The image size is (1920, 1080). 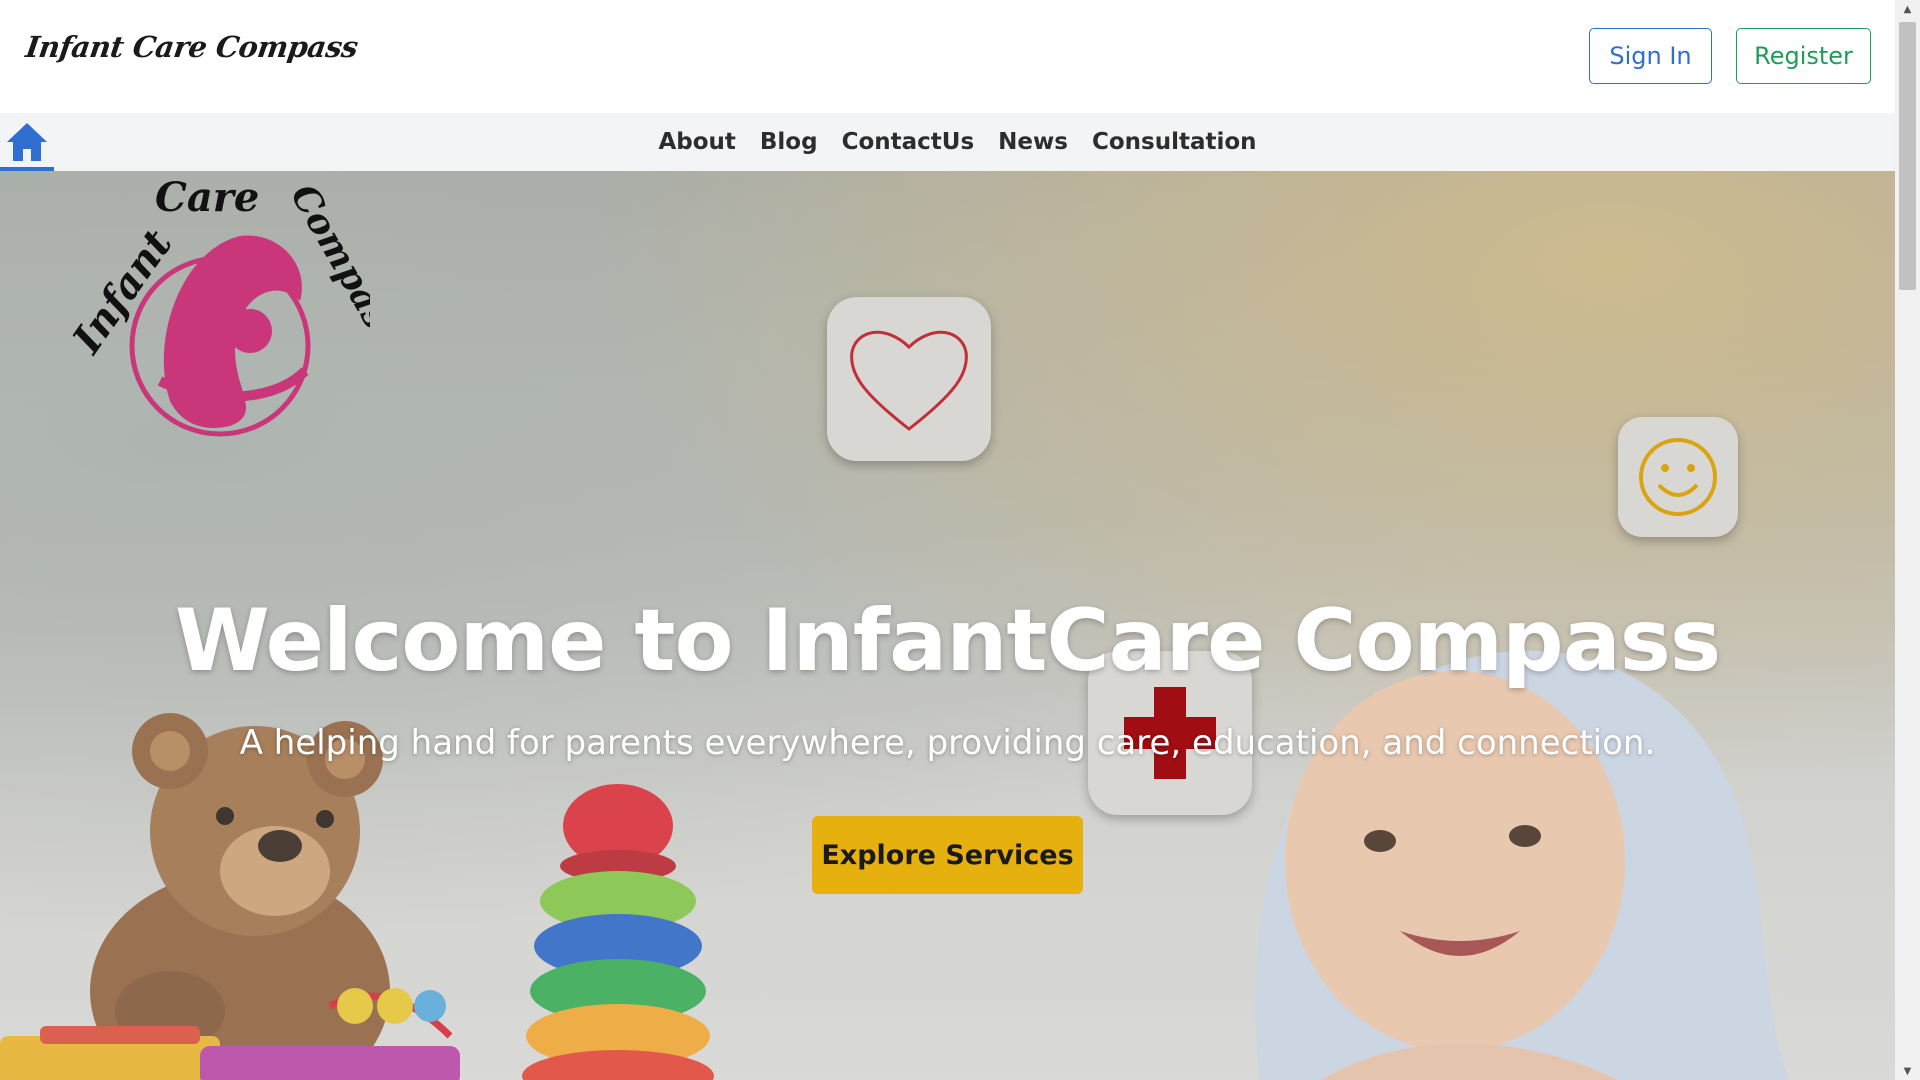 I want to click on brand-logo-text: Infant Care Compass, so click(x=192, y=47).